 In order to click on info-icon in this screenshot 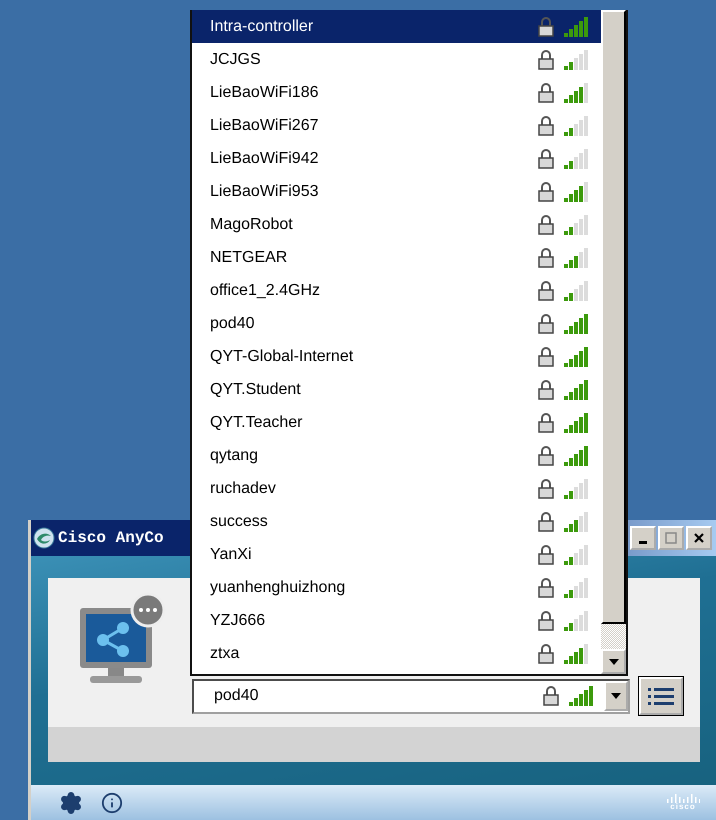, I will do `click(112, 803)`.